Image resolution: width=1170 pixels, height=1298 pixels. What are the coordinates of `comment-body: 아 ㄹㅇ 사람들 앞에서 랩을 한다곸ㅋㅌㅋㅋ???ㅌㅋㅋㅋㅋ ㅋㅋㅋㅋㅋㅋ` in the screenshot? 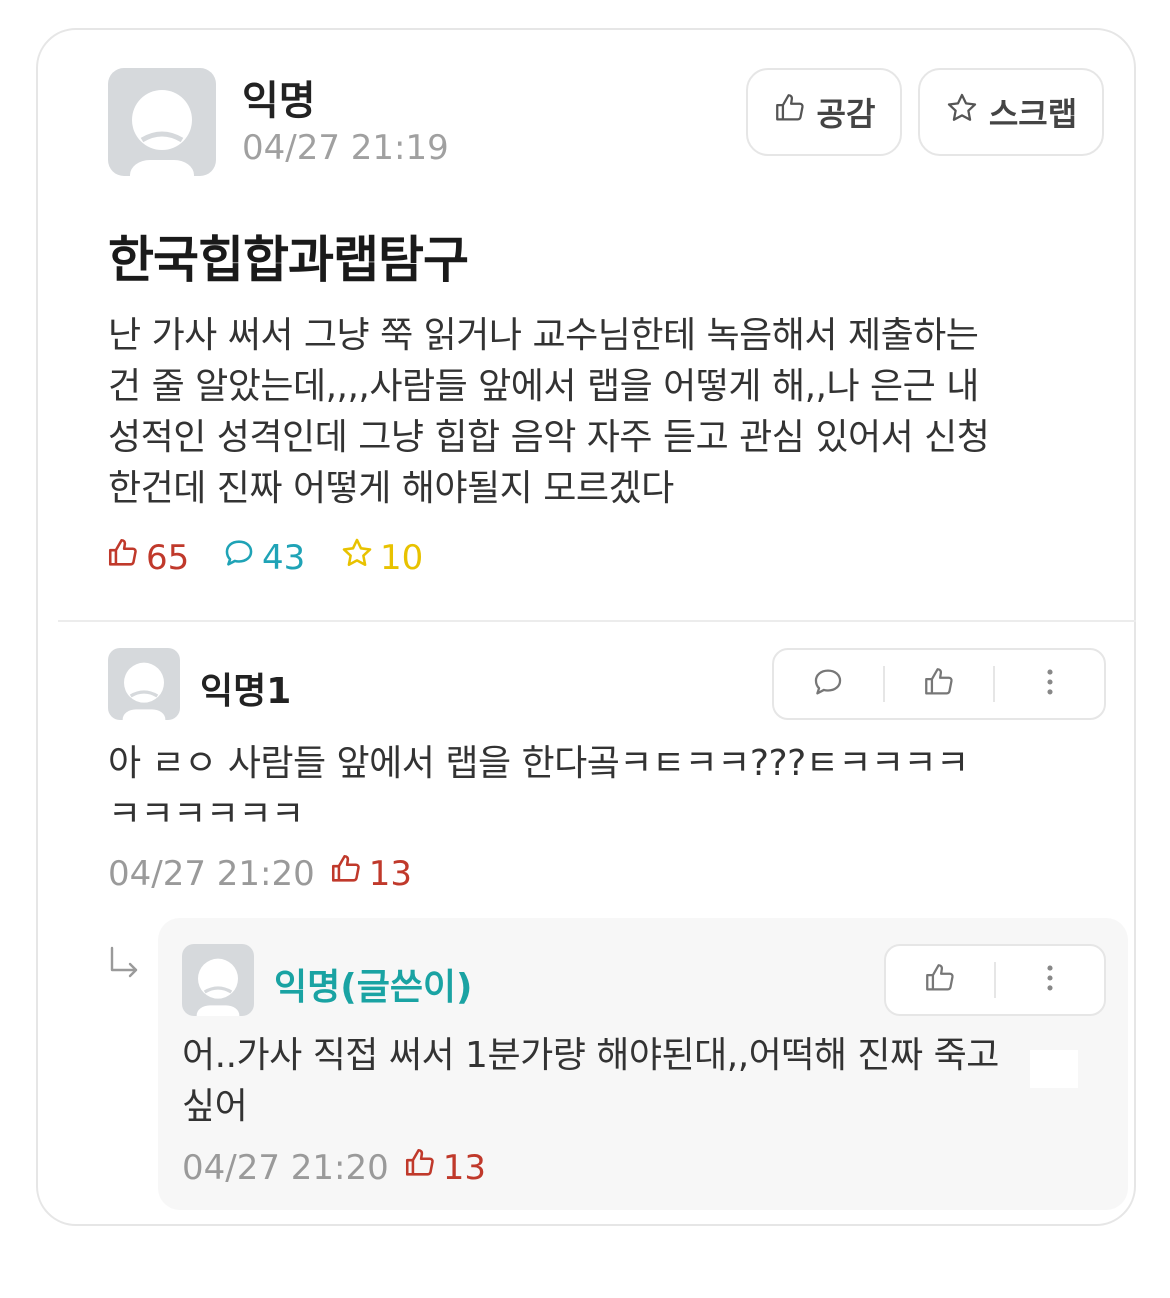 It's located at (613, 789).